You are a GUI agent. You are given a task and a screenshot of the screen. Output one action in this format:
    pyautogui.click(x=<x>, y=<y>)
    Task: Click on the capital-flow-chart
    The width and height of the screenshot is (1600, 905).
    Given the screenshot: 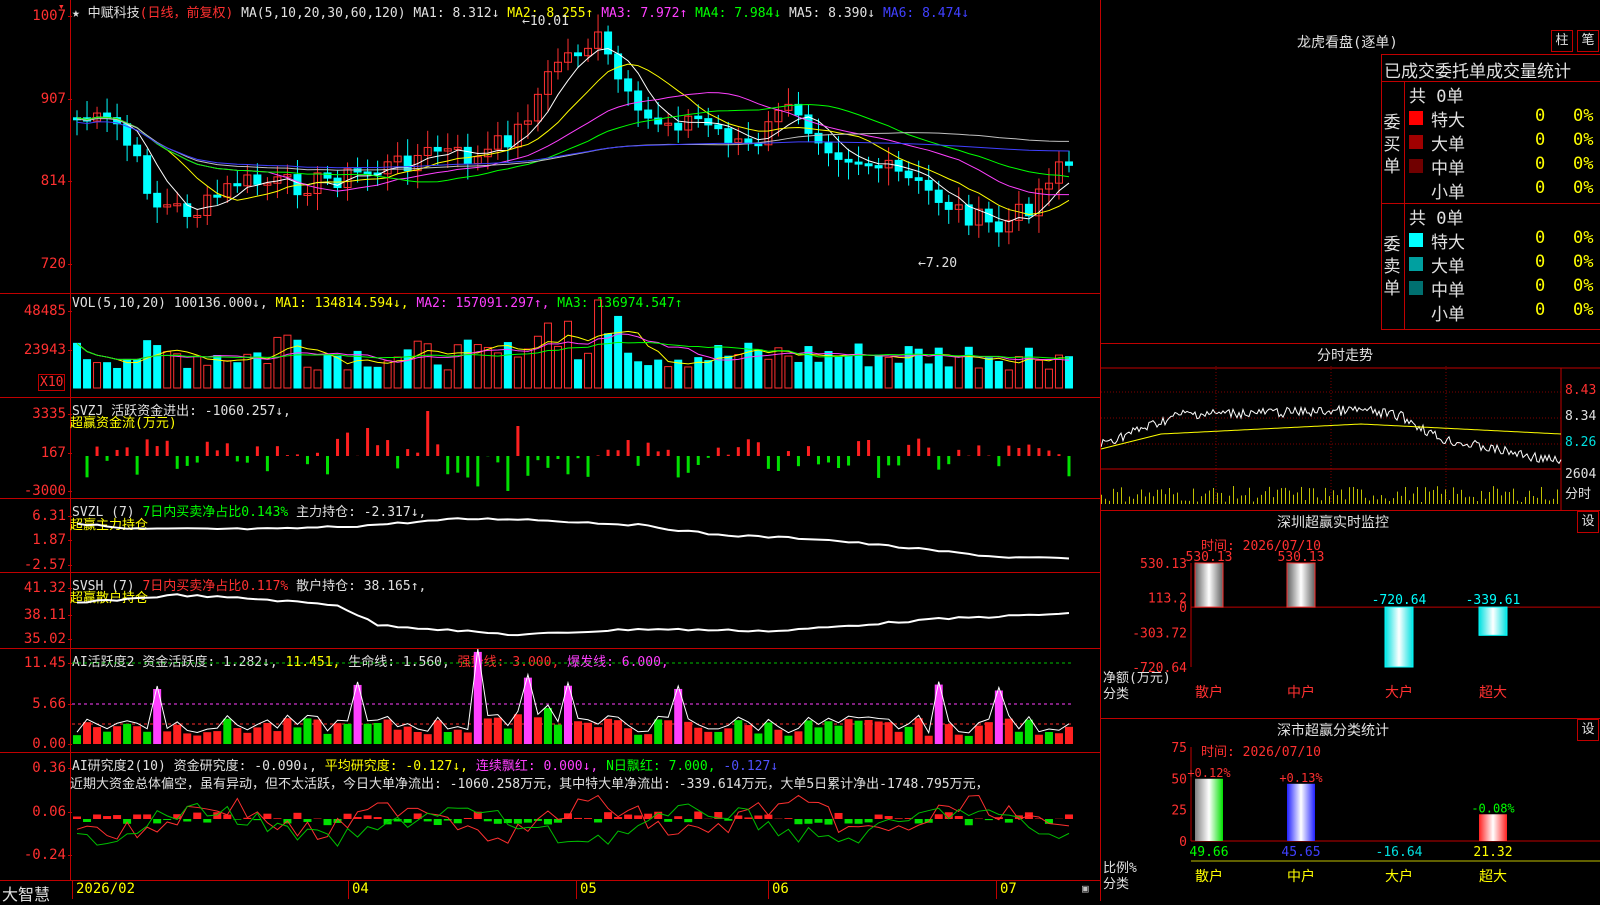 What is the action you would take?
    pyautogui.click(x=550, y=448)
    